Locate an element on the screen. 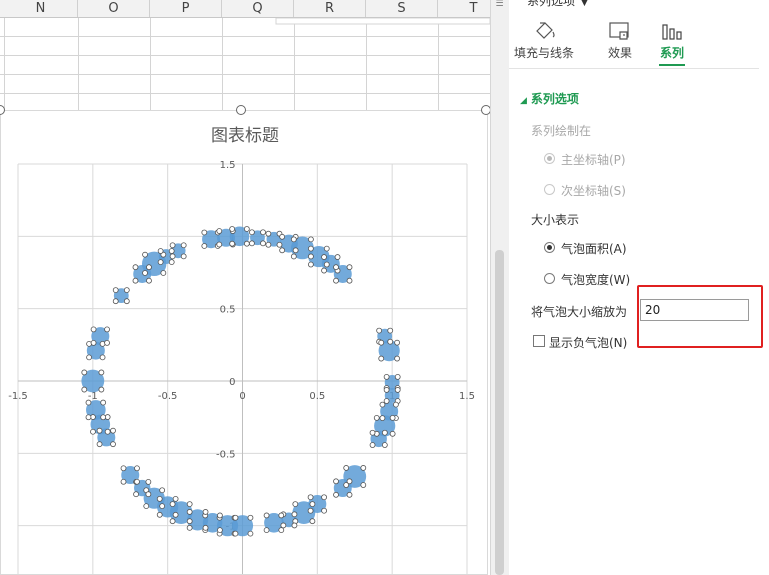 Image resolution: width=769 pixels, height=575 pixels. y-tick-label: 1.5 is located at coordinates (228, 165).